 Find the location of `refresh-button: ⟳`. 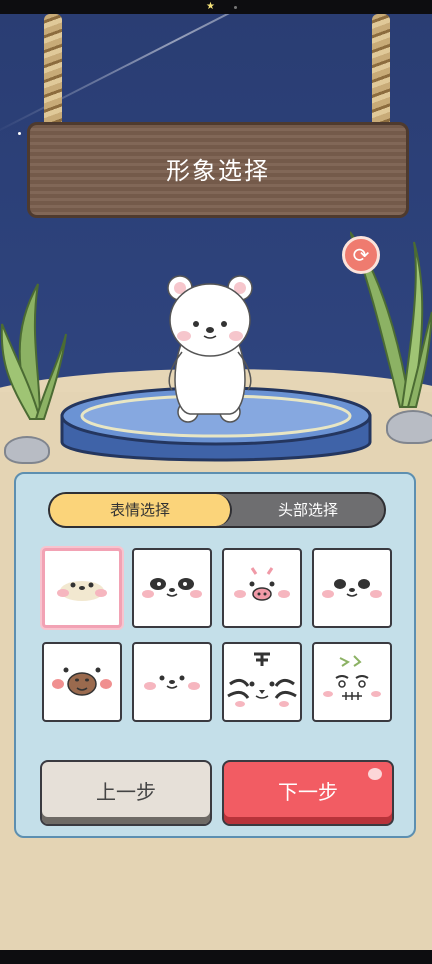

refresh-button: ⟳ is located at coordinates (361, 255).